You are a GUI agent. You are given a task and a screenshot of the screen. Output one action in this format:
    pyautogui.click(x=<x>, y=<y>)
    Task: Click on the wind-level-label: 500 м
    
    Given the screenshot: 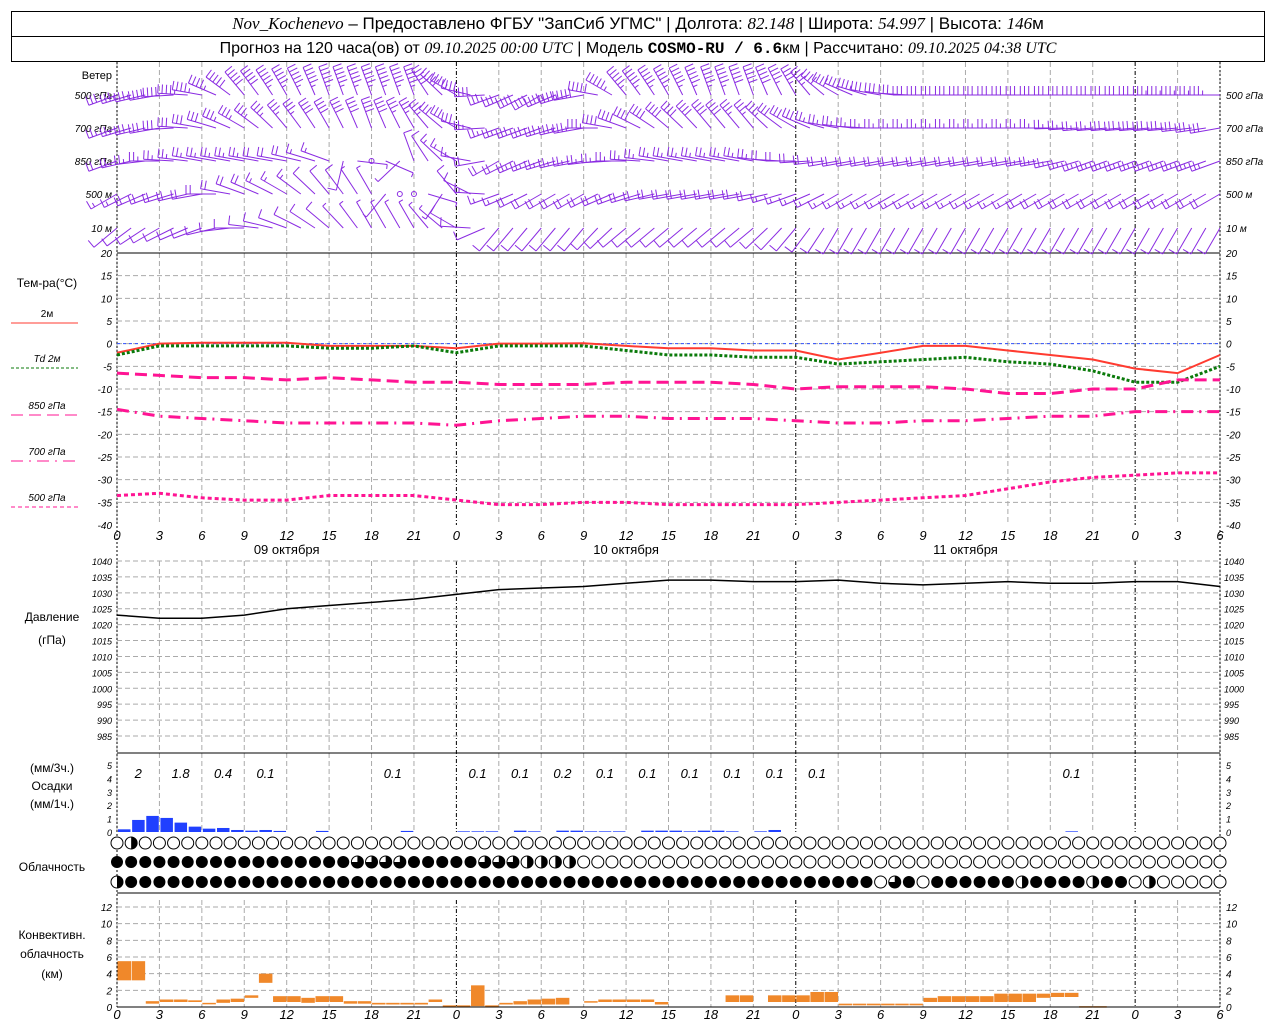 What is the action you would take?
    pyautogui.click(x=1239, y=195)
    